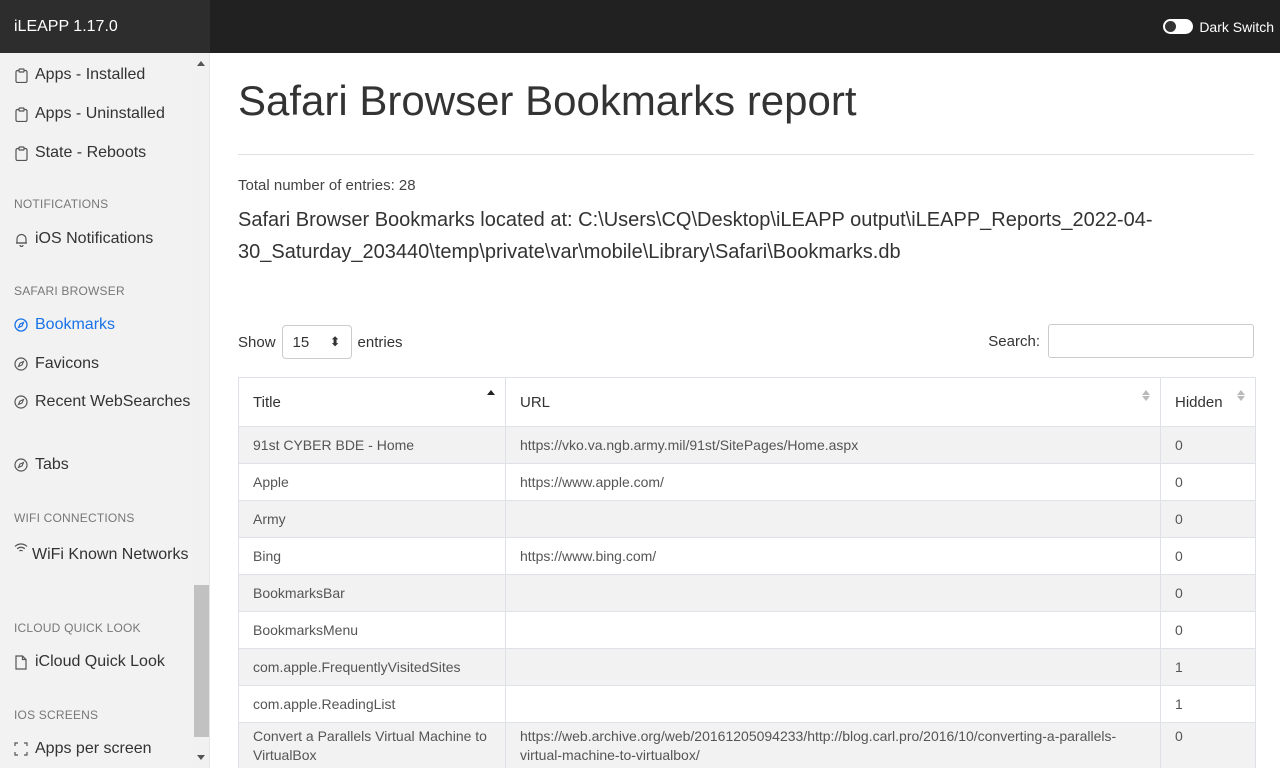 This screenshot has width=1280, height=768. I want to click on table-row: BookmarksMenu 0, so click(747, 630).